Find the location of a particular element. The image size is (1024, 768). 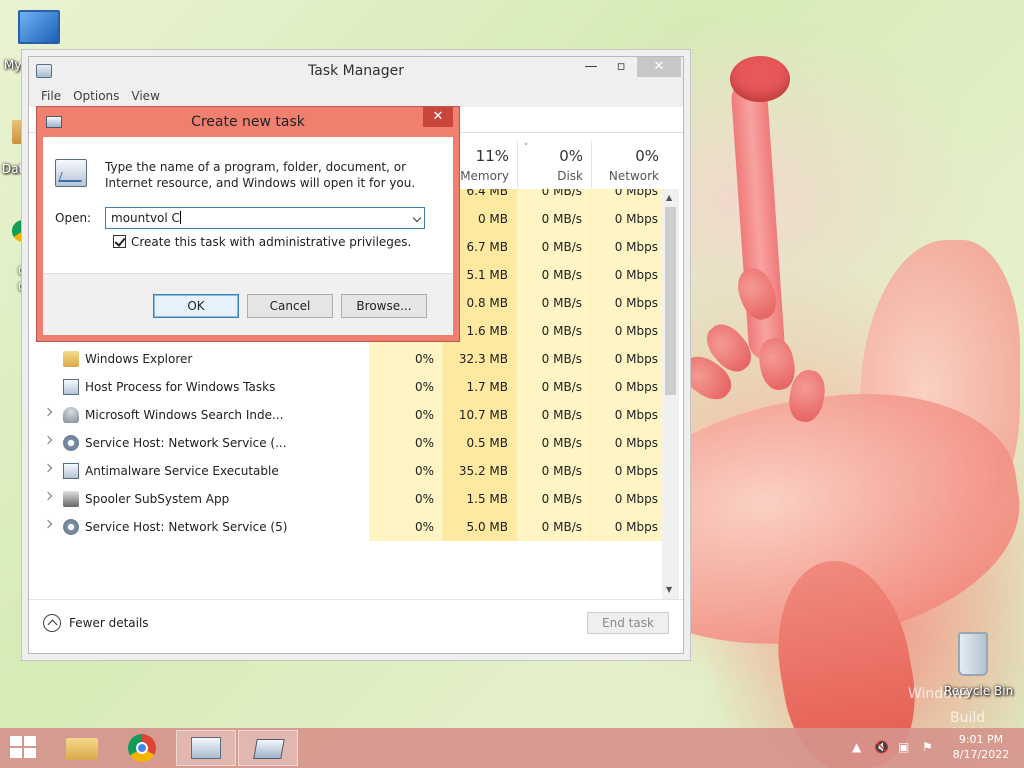

open-input-value: mountvol C is located at coordinates (145, 218).